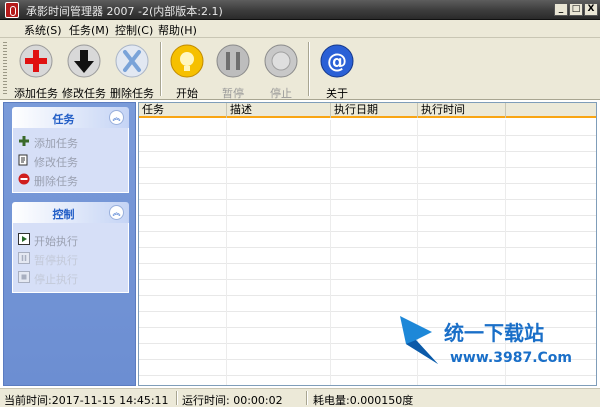  I want to click on control-group-body: 开始执行 暂停执行 停止执行, so click(70, 258).